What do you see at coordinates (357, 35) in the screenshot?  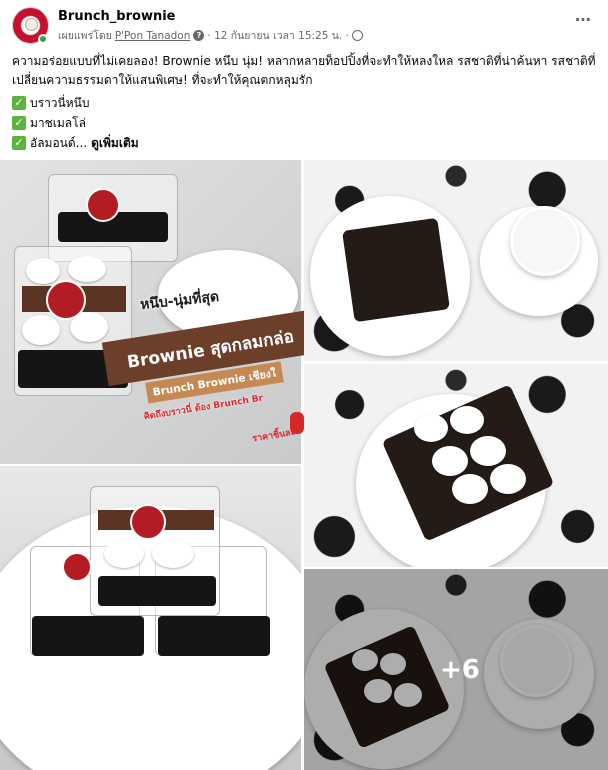 I see `globe-icon` at bounding box center [357, 35].